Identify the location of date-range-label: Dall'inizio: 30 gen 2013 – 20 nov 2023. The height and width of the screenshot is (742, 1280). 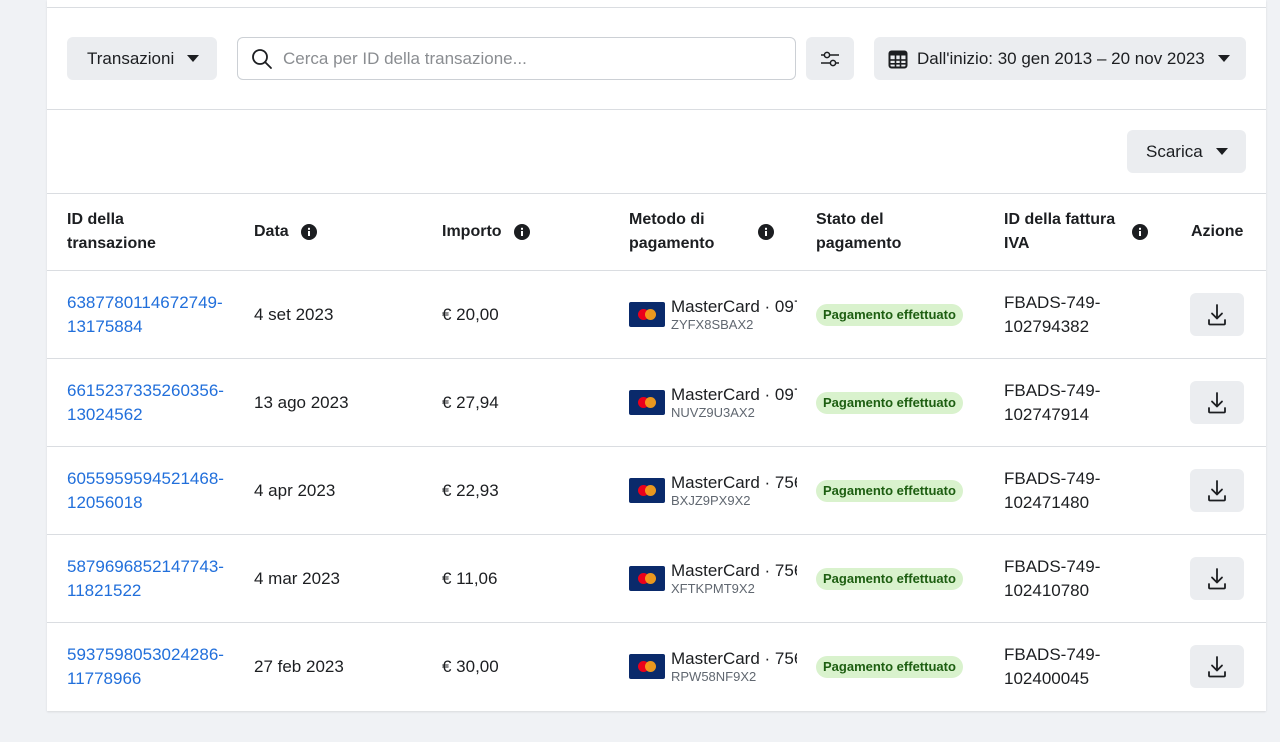
(1061, 58).